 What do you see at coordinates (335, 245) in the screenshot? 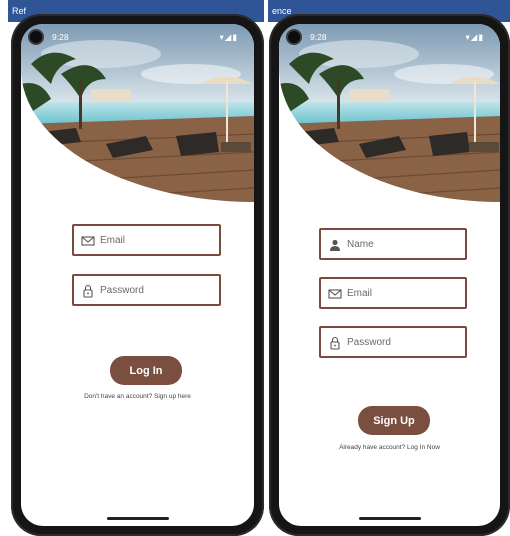
I see `person-icon` at bounding box center [335, 245].